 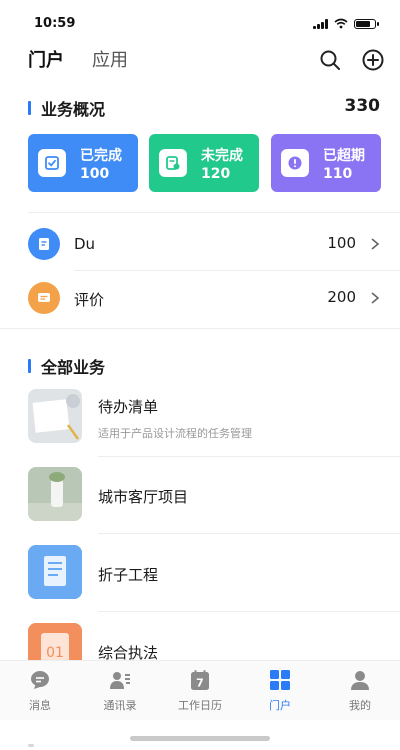 I want to click on city-project-thumbnail, so click(x=55, y=494).